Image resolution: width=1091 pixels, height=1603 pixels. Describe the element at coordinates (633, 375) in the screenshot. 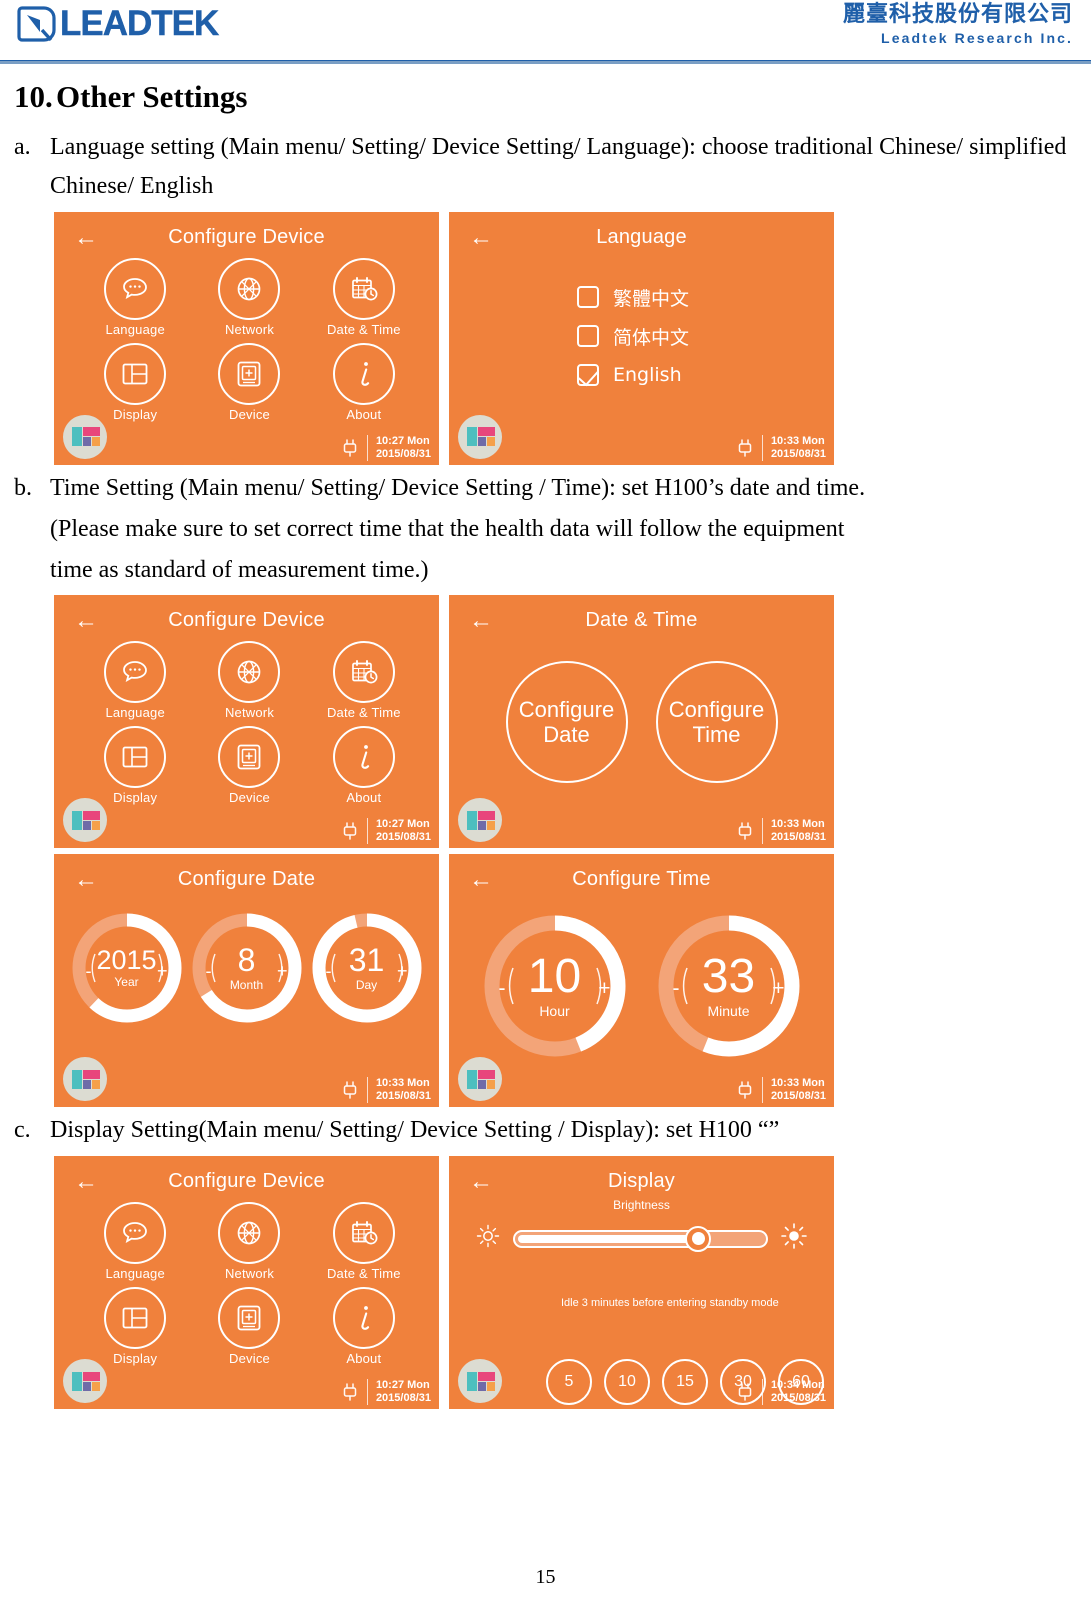

I see `language-option-english: English` at that location.